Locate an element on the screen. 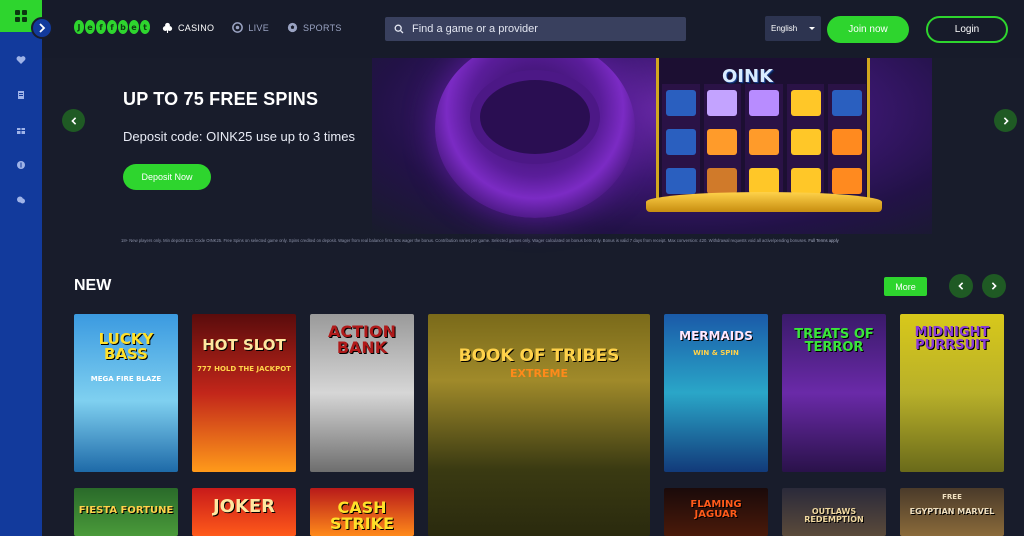  banner-subtitle: Deposit code: OINK25 use up to 3 times is located at coordinates (239, 136).